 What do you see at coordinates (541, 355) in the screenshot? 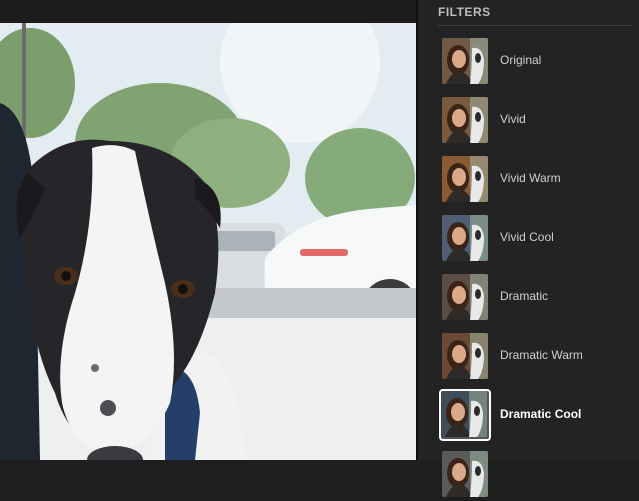
I see `filter-label: Dramatic Warm` at bounding box center [541, 355].